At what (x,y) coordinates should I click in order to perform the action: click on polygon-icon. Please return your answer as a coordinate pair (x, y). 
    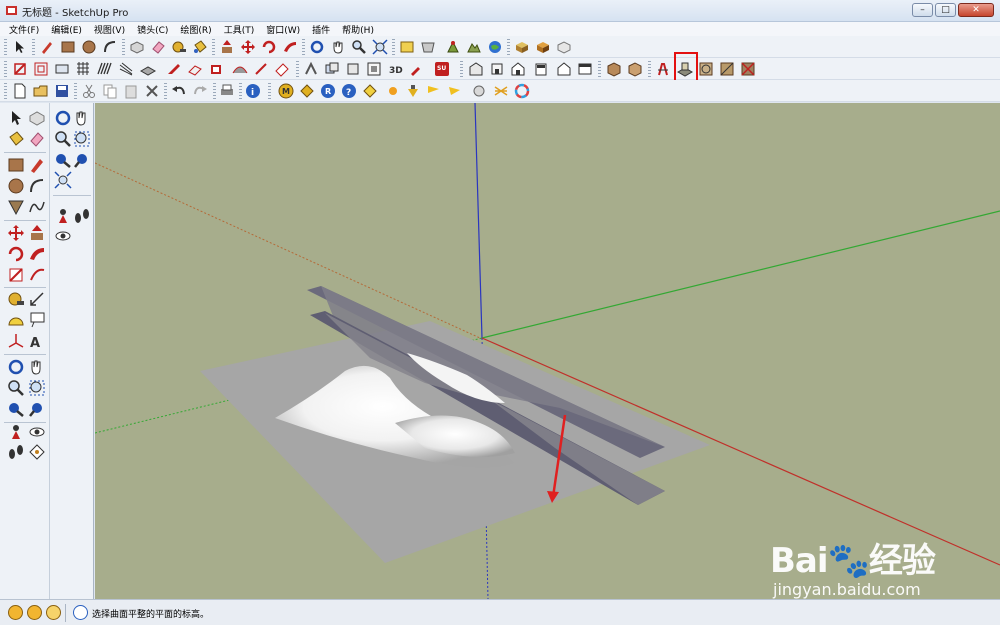
    Looking at the image, I should click on (16, 207).